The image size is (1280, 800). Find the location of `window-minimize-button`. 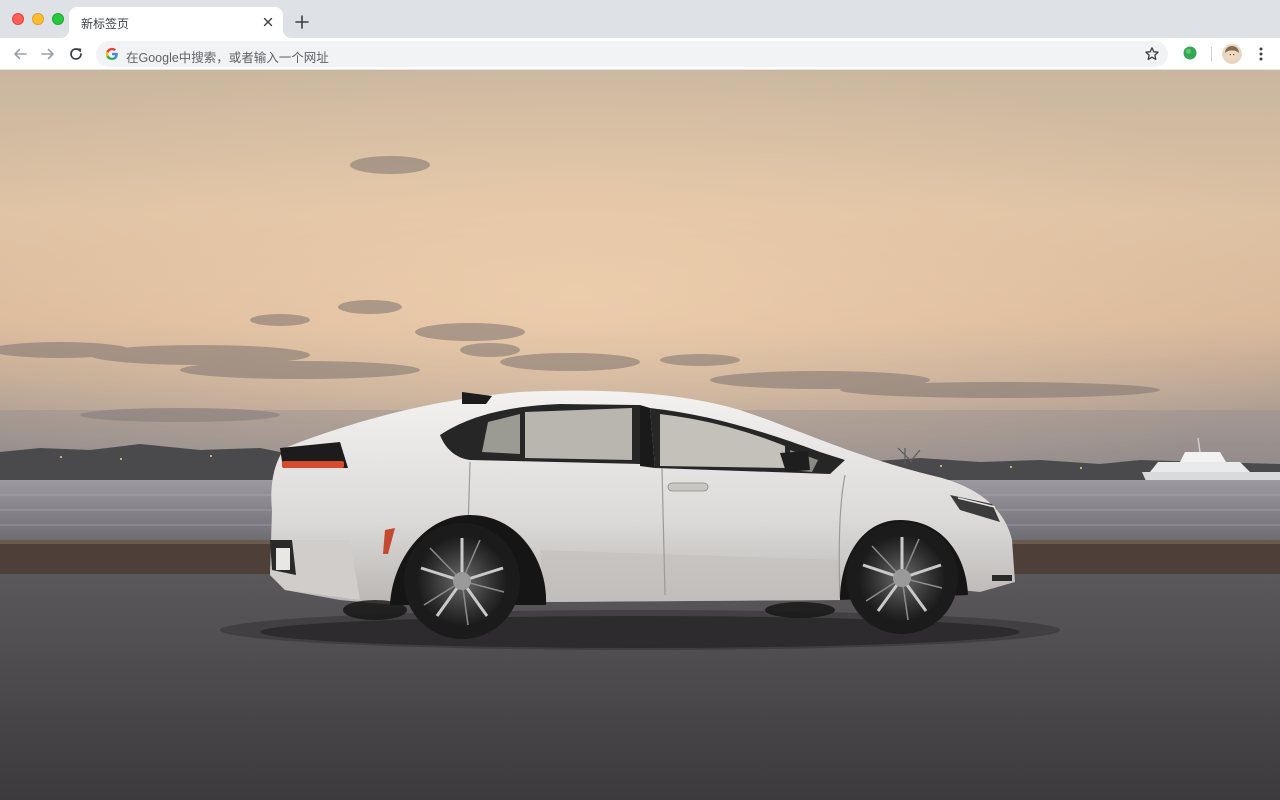

window-minimize-button is located at coordinates (38, 19).